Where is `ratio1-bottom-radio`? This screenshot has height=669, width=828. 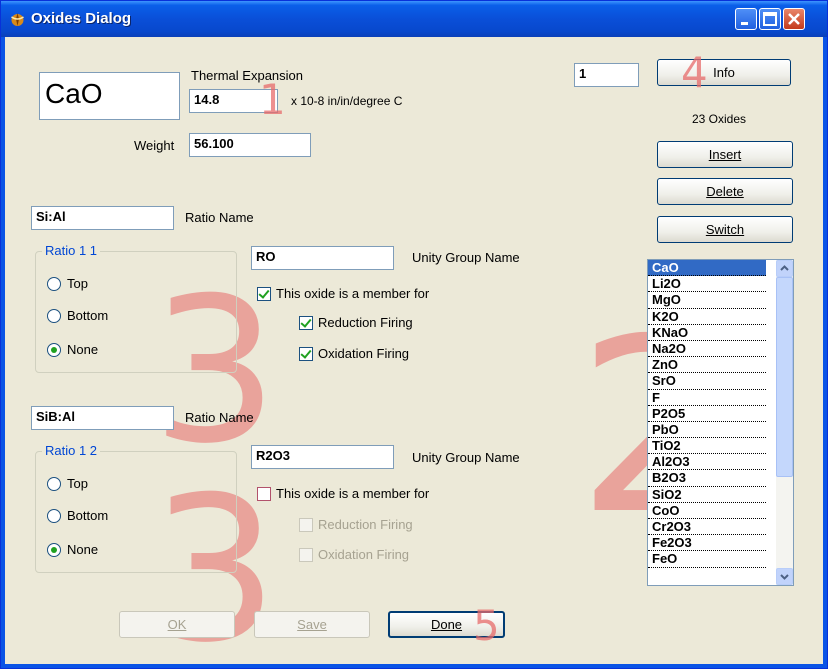 ratio1-bottom-radio is located at coordinates (54, 316).